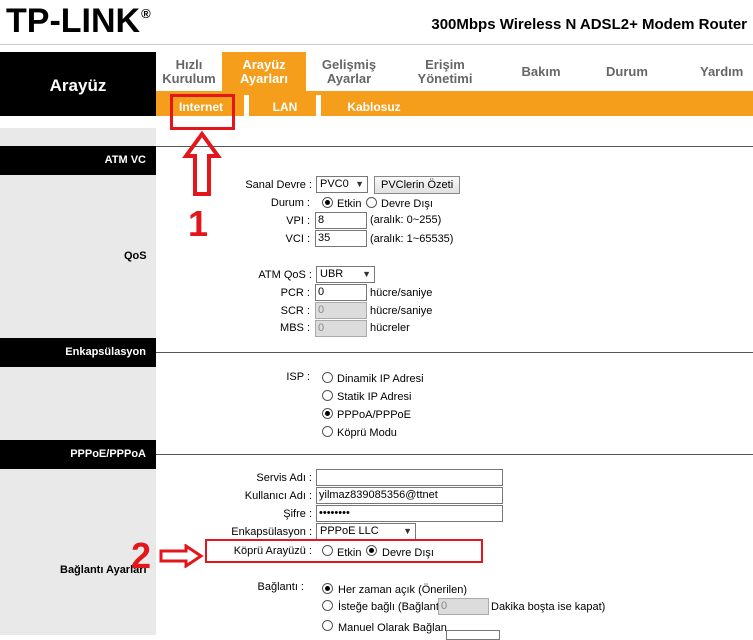 The height and width of the screenshot is (640, 753). I want to click on nav-label: Erişim, so click(445, 64).